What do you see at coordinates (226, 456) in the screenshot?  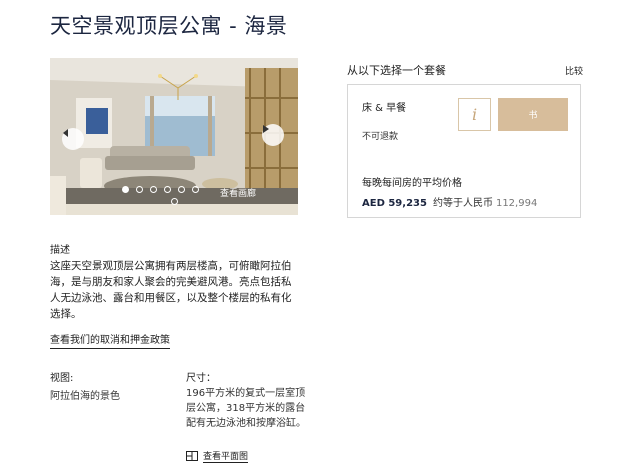 I see `floorplan-label: 查看平面图` at bounding box center [226, 456].